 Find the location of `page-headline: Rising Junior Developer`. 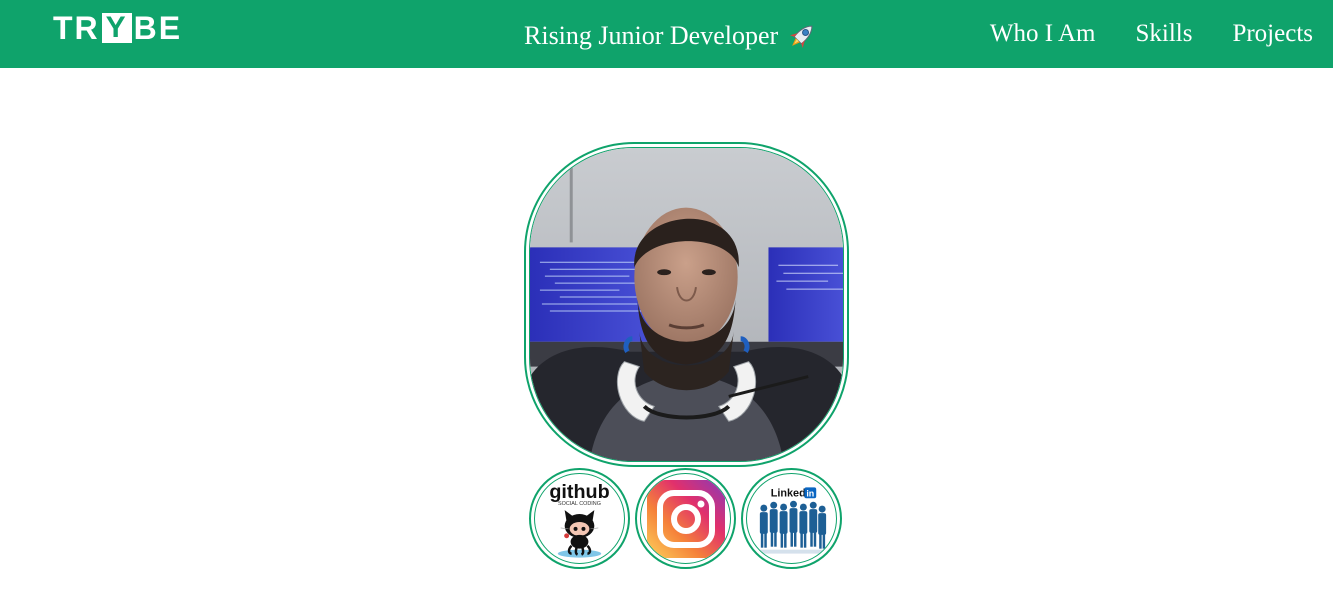

page-headline: Rising Junior Developer is located at coordinates (671, 36).